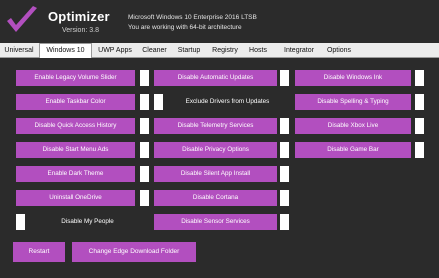 This screenshot has height=278, width=439. Describe the element at coordinates (65, 50) in the screenshot. I see `tab-windows-10: Windows 10` at that location.